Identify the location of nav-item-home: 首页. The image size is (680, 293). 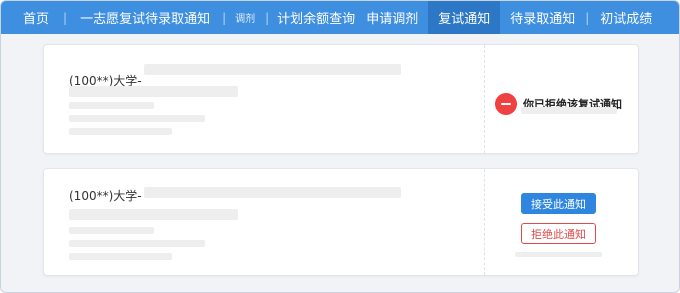
(32, 17).